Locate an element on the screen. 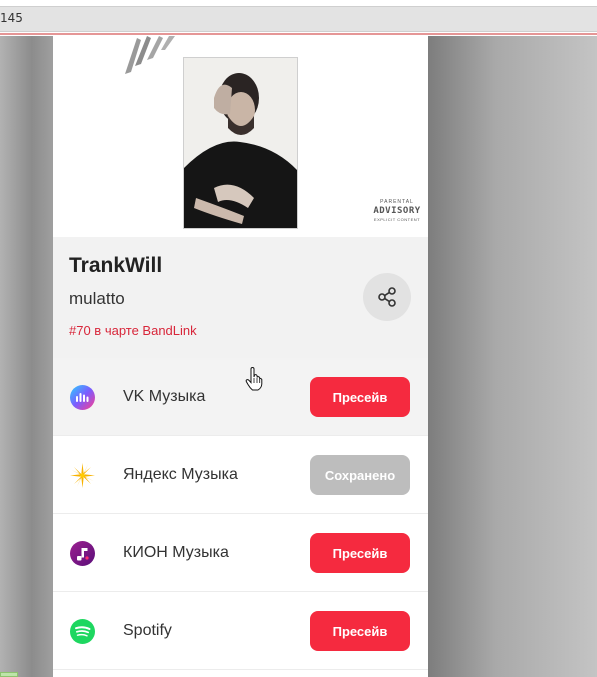 The width and height of the screenshot is (597, 677). parental-advisory-label: PARENTAL ADVISORY EXPLICIT CONTENT is located at coordinates (397, 214).